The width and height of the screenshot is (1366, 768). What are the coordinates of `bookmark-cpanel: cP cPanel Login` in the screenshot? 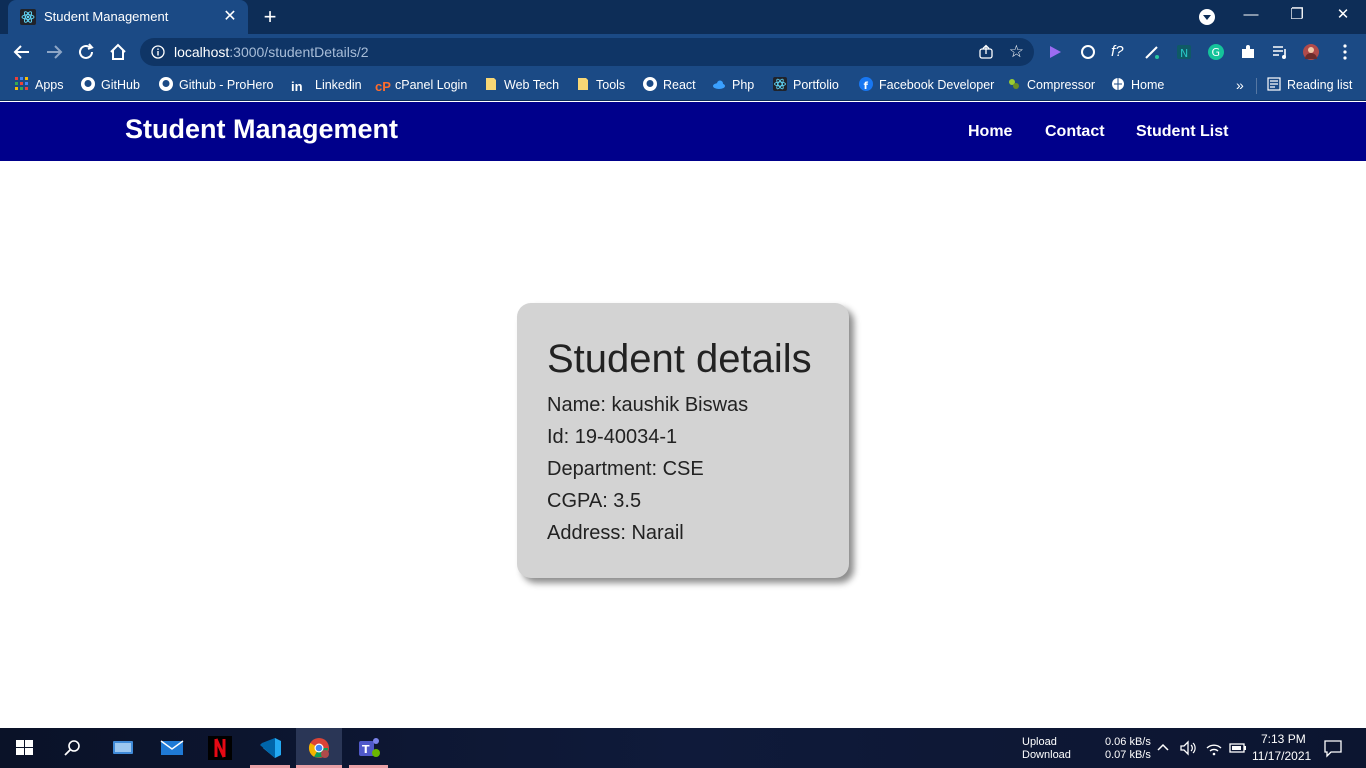 It's located at (421, 85).